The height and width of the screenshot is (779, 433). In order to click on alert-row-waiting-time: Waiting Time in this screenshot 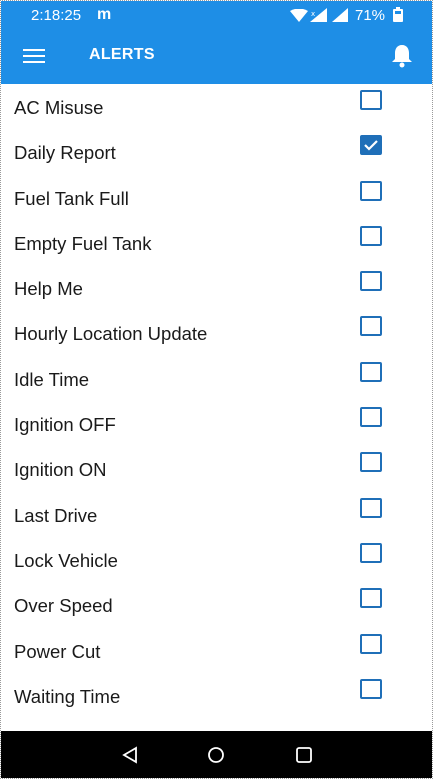, I will do `click(216, 695)`.